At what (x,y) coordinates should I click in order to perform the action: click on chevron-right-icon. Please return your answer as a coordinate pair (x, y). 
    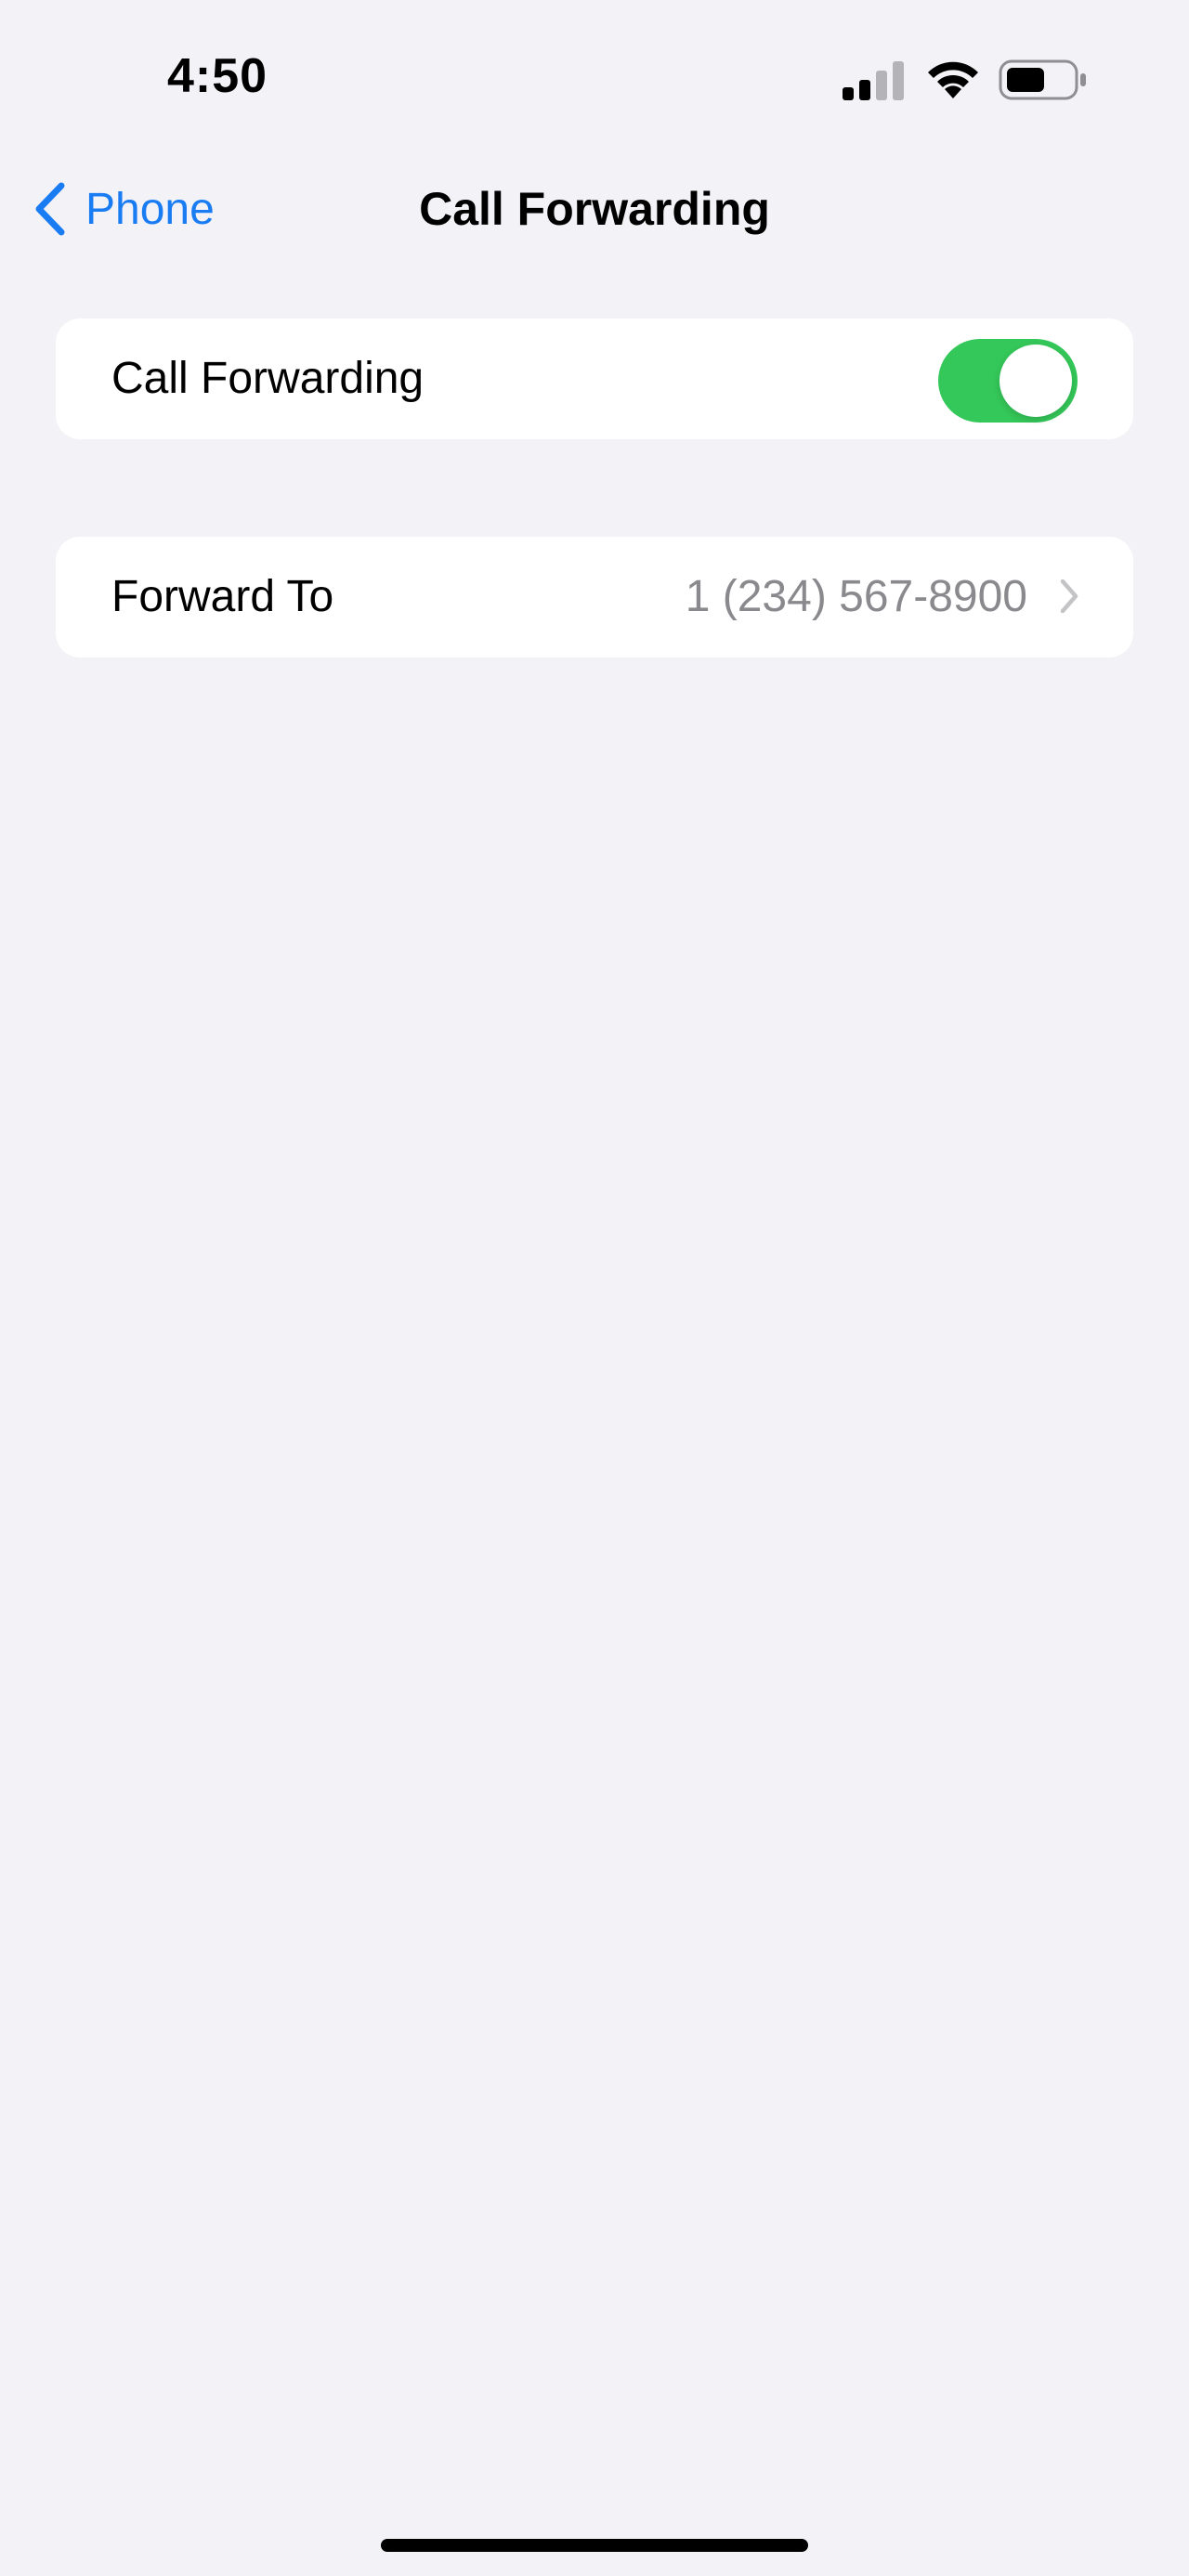
    Looking at the image, I should click on (1069, 596).